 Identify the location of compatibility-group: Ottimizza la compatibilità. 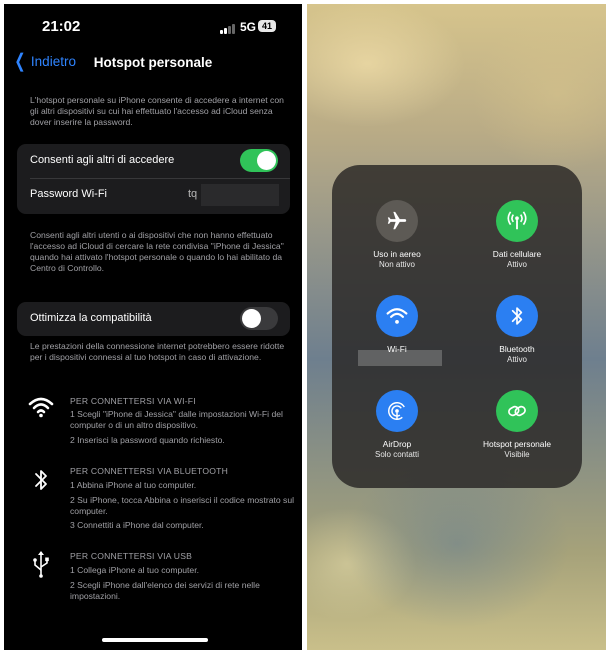
(153, 319).